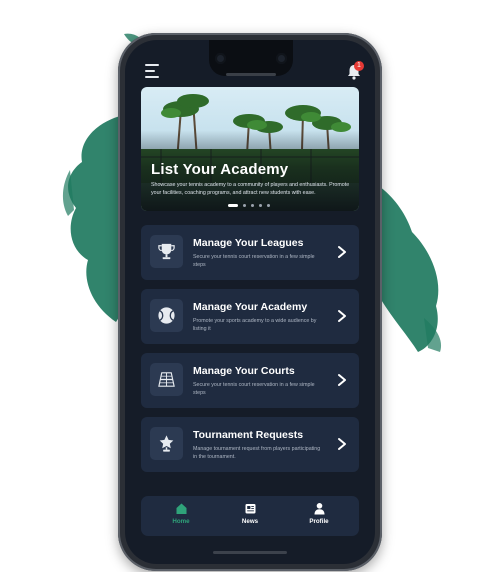  What do you see at coordinates (220, 169) in the screenshot?
I see `hero-title: List Your Academy` at bounding box center [220, 169].